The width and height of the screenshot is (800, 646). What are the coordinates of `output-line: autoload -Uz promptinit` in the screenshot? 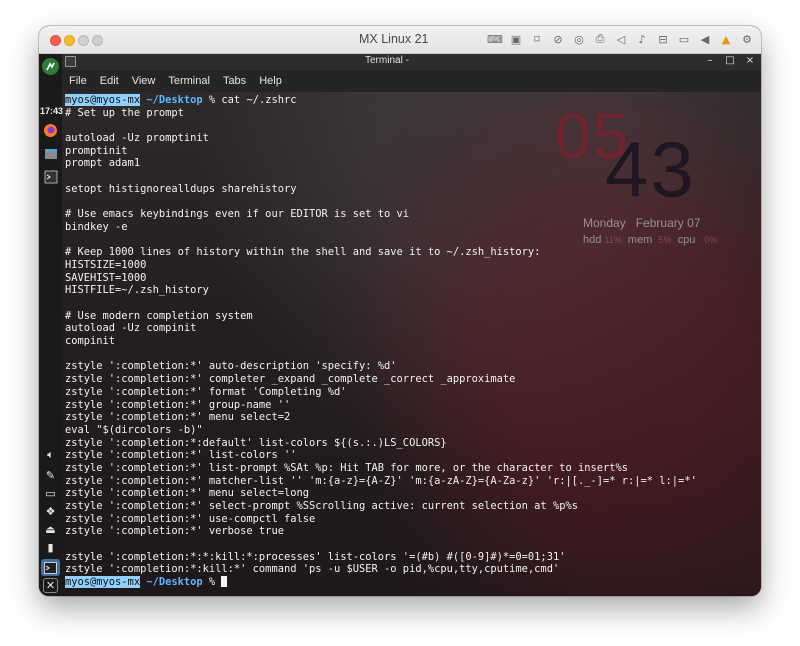 It's located at (137, 138).